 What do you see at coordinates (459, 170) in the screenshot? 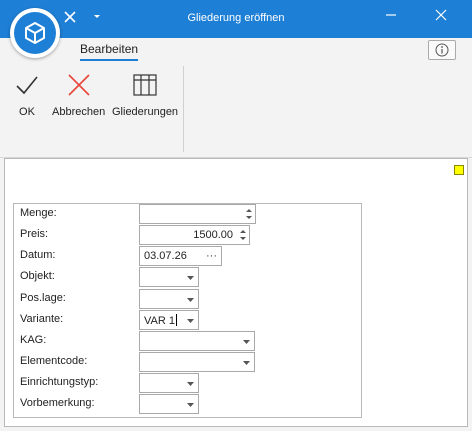
I see `status-marker` at bounding box center [459, 170].